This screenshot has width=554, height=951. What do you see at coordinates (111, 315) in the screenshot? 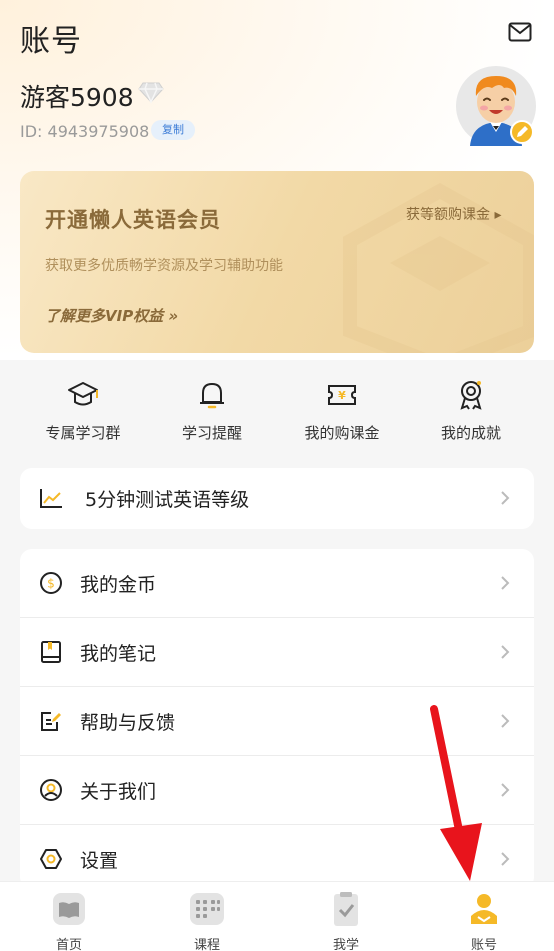
I see `vip-more-link: 了解更多VIP权益 »` at bounding box center [111, 315].